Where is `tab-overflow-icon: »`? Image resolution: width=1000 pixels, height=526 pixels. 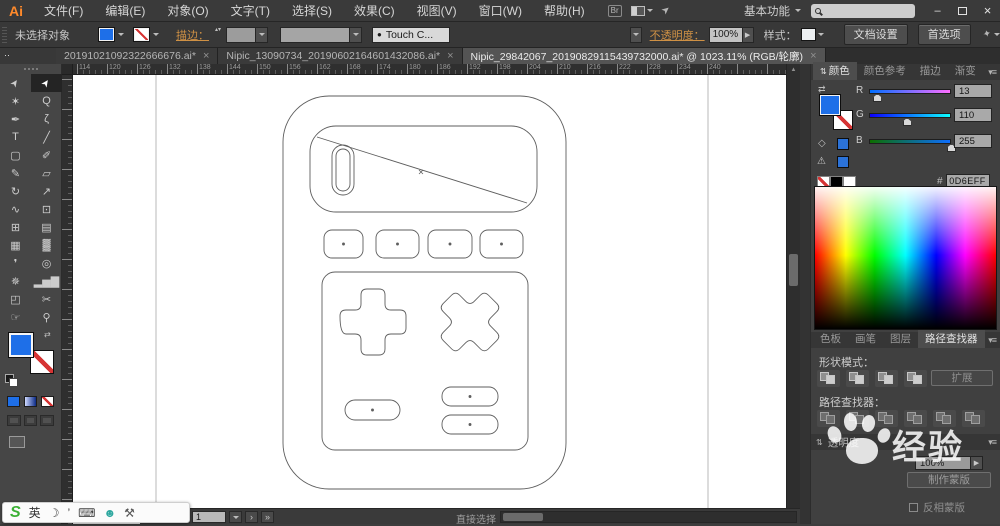
tab-overflow-icon: » is located at coordinates (795, 55).